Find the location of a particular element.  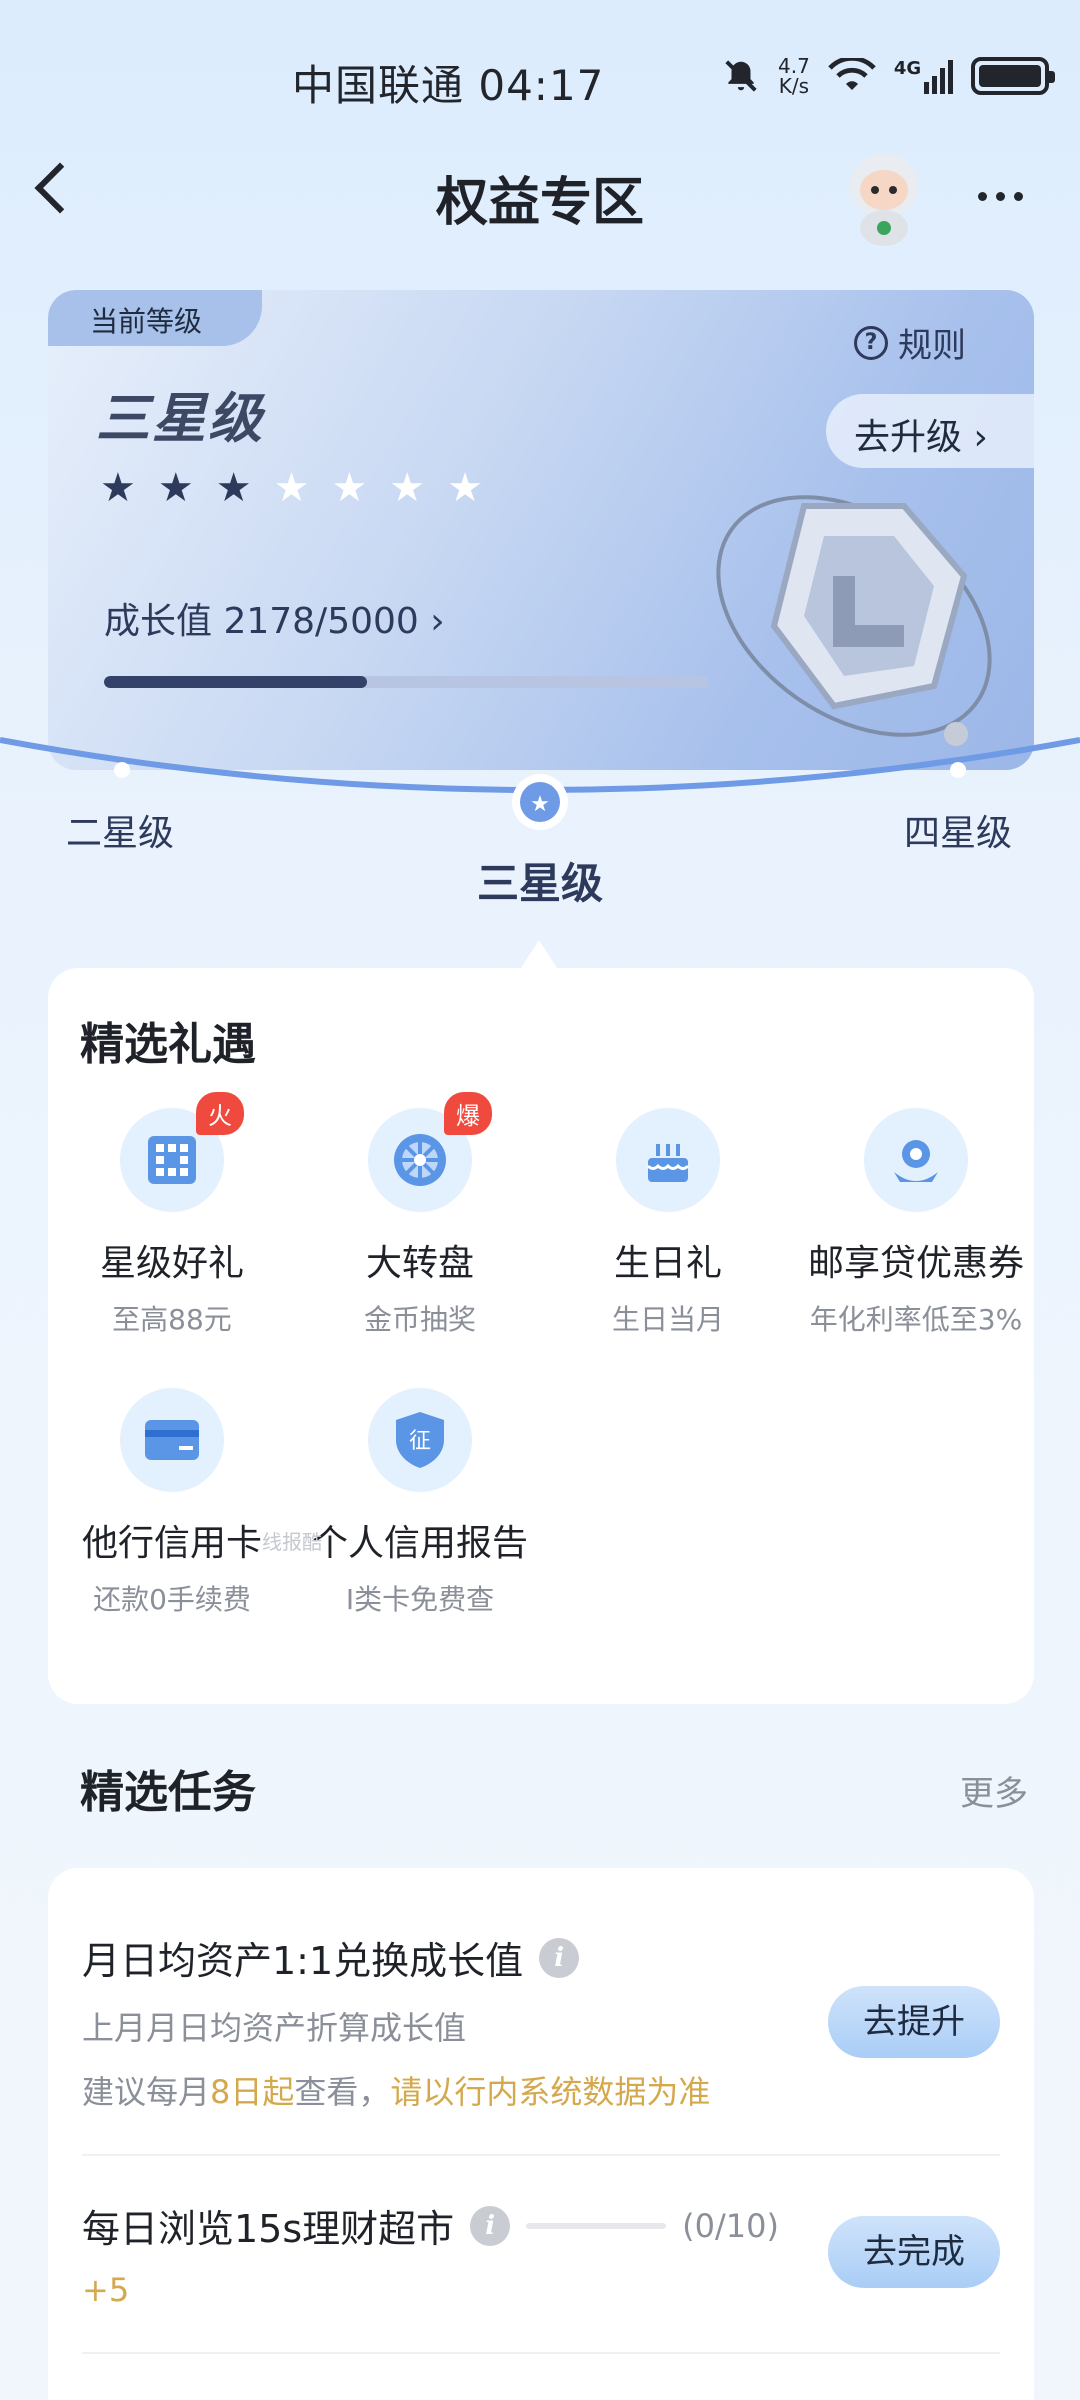

loan-icon is located at coordinates (916, 1161).